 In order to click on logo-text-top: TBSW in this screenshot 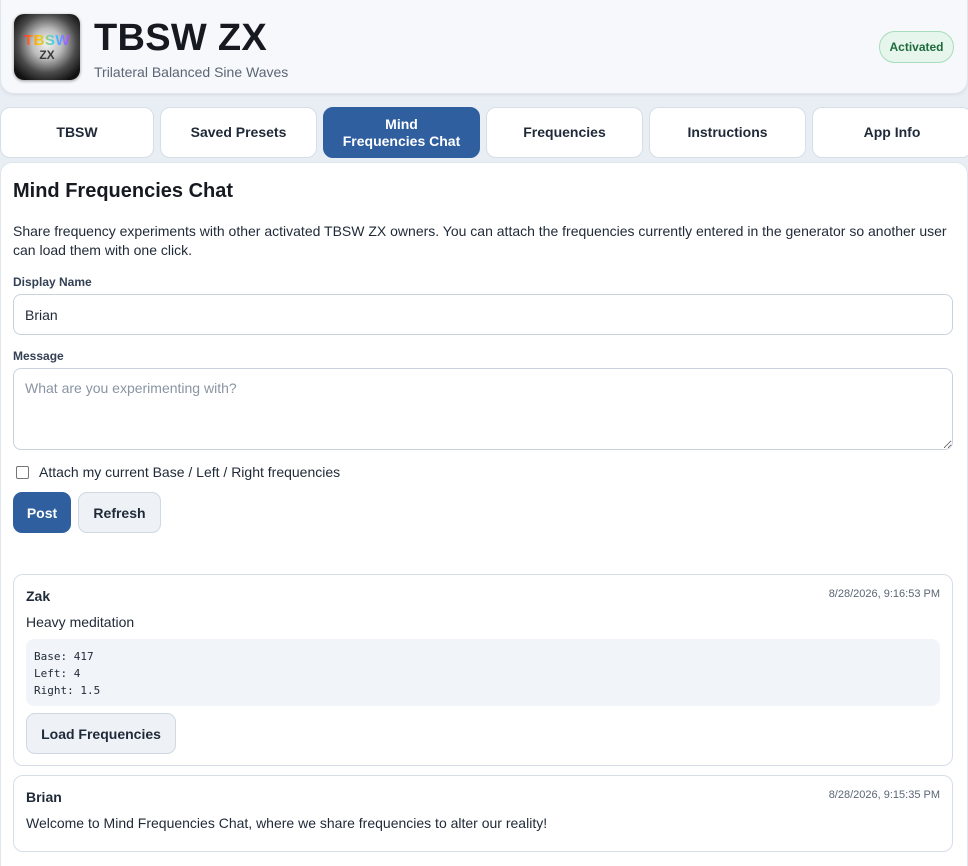, I will do `click(47, 40)`.